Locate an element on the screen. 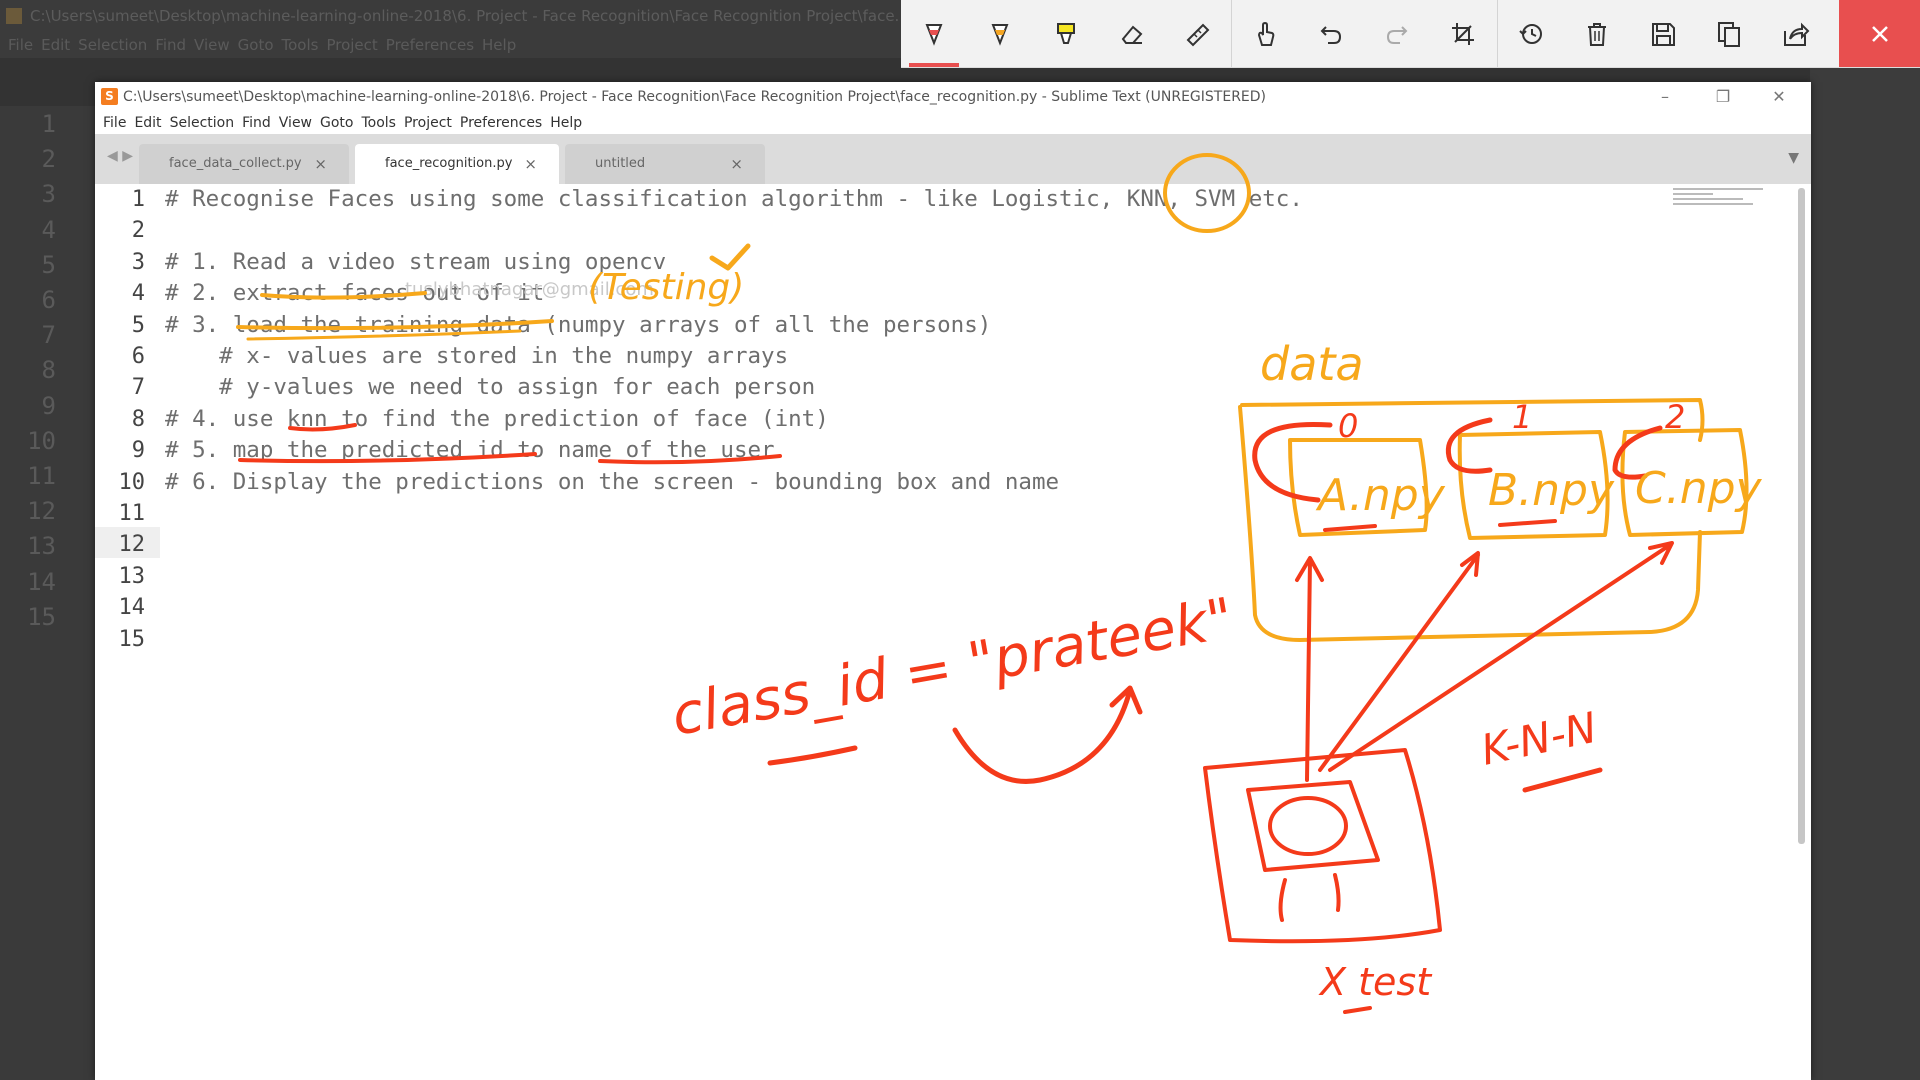 The width and height of the screenshot is (1920, 1080). menu-item-view: View is located at coordinates (295, 123).